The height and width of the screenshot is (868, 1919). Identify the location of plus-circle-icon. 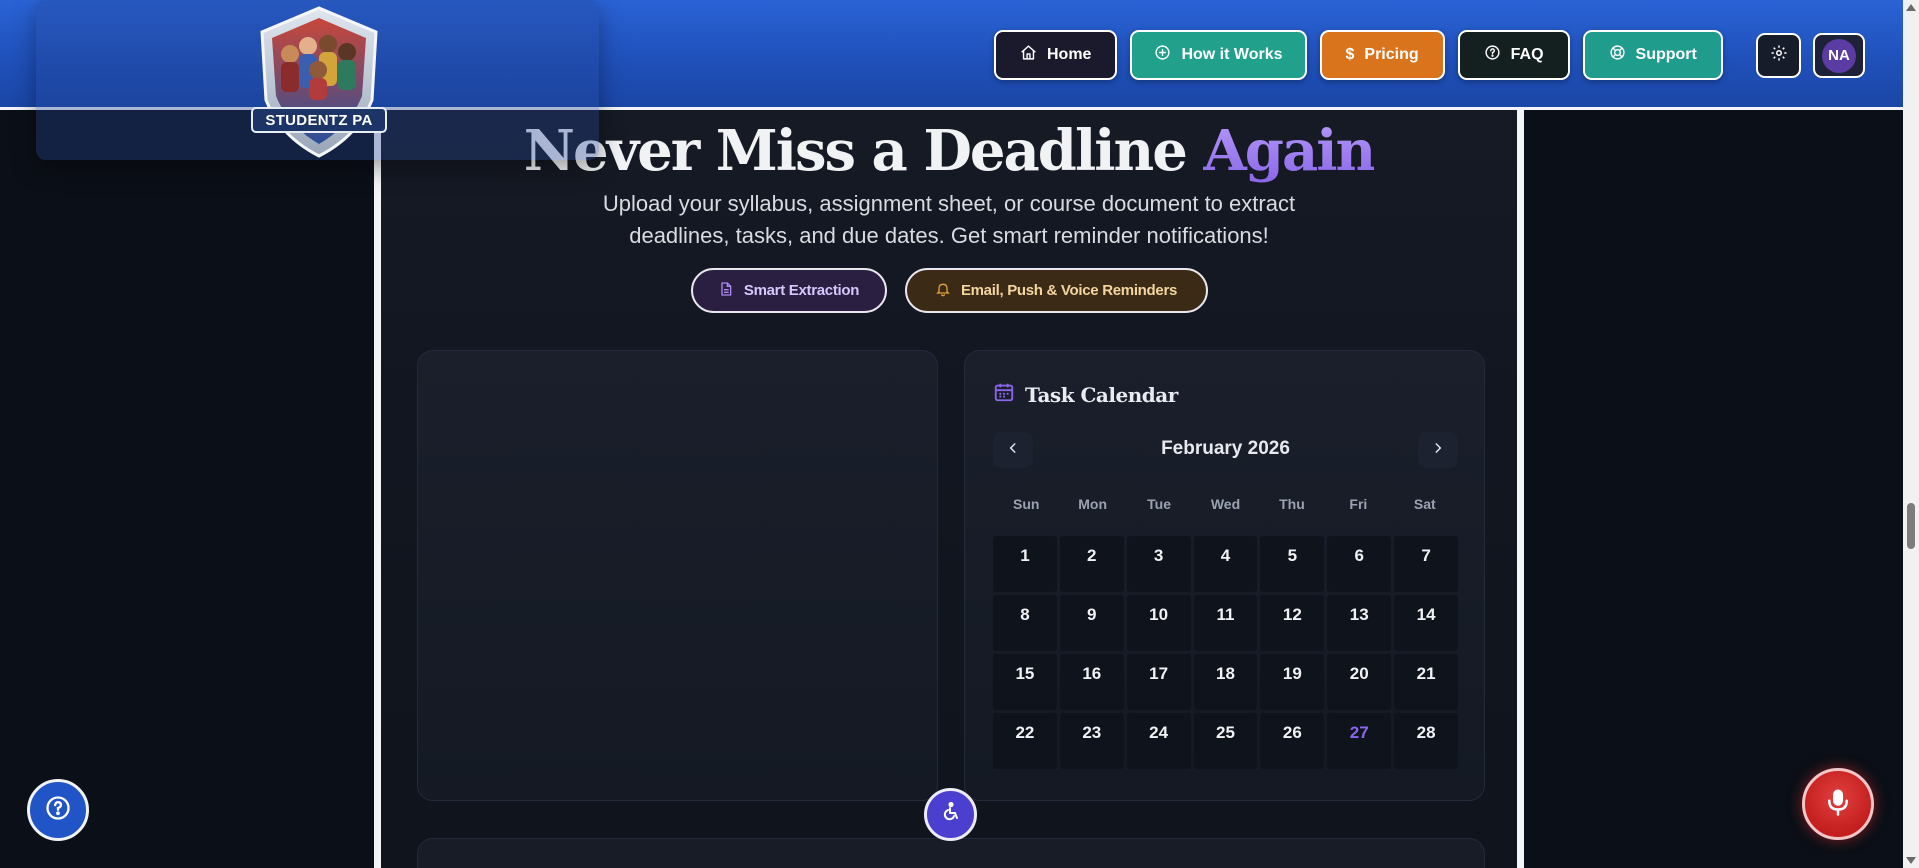
(1162, 55).